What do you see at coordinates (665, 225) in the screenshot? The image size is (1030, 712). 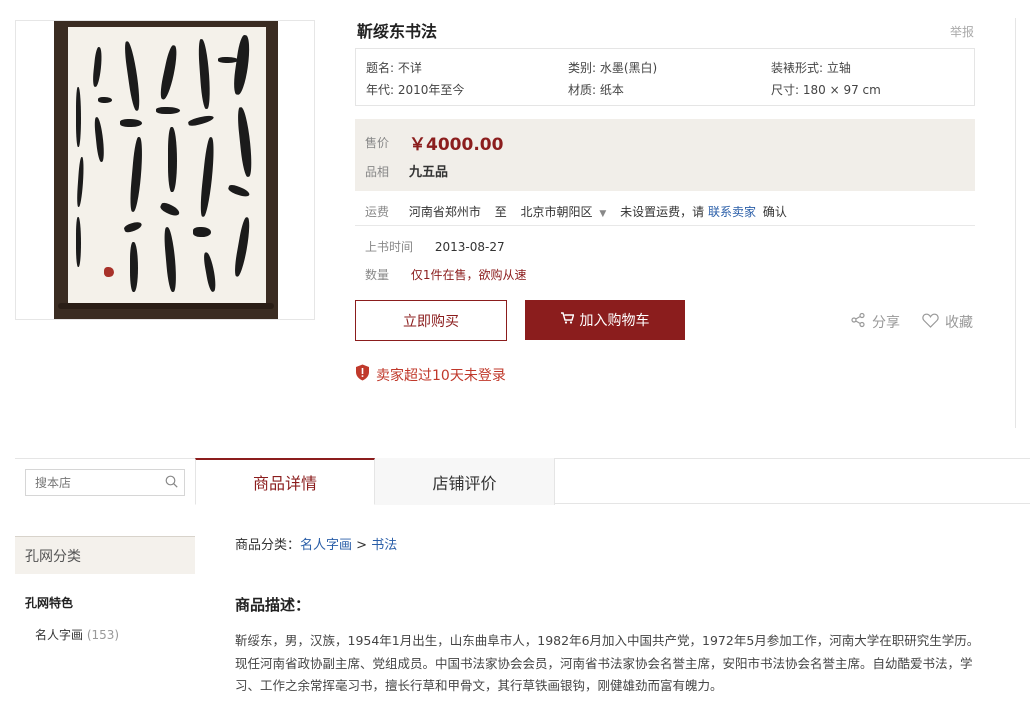 I see `divider` at bounding box center [665, 225].